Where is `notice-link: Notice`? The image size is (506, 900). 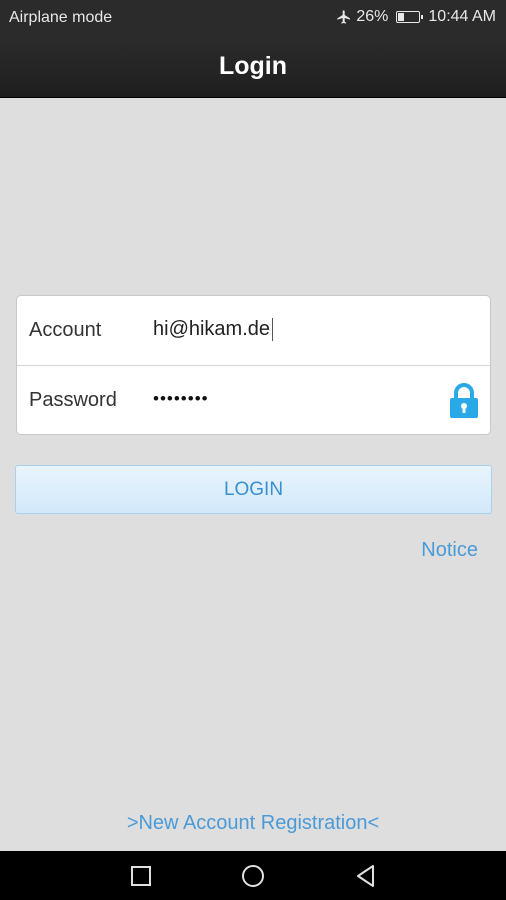 notice-link: Notice is located at coordinates (449, 550).